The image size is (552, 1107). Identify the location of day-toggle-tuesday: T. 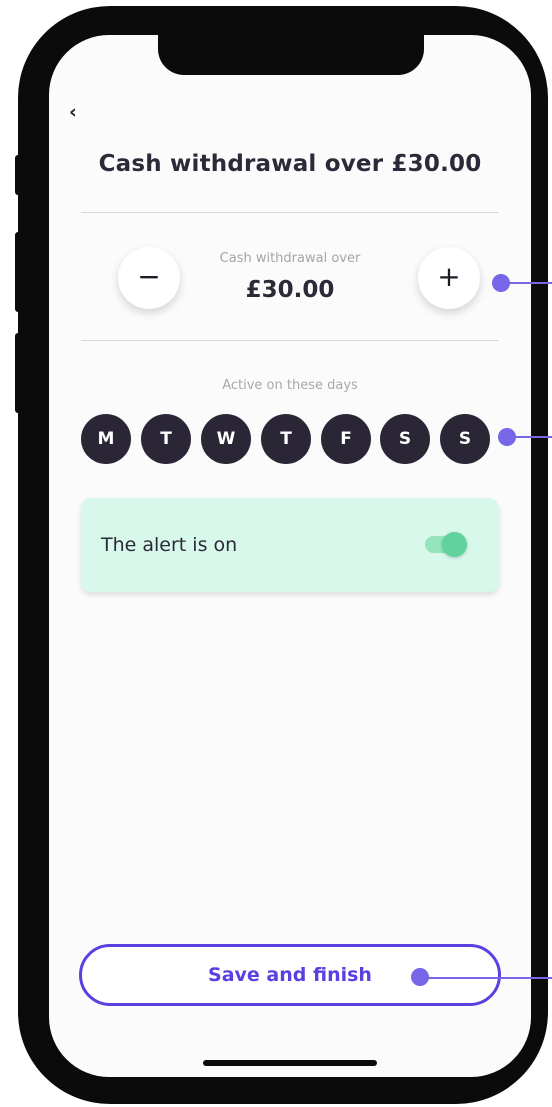
(166, 439).